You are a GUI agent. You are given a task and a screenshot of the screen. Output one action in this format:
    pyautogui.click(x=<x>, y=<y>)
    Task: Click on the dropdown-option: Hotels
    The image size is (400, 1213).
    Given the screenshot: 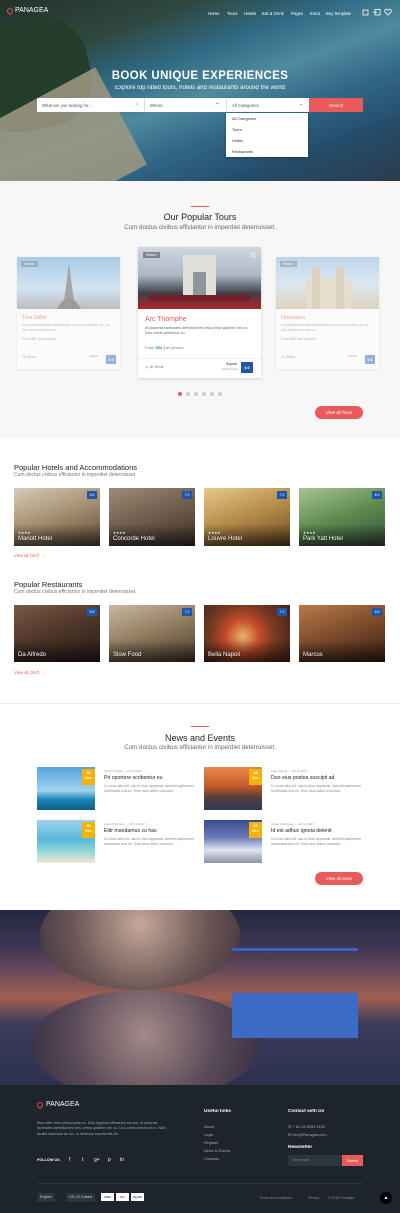 What is the action you would take?
    pyautogui.click(x=267, y=140)
    